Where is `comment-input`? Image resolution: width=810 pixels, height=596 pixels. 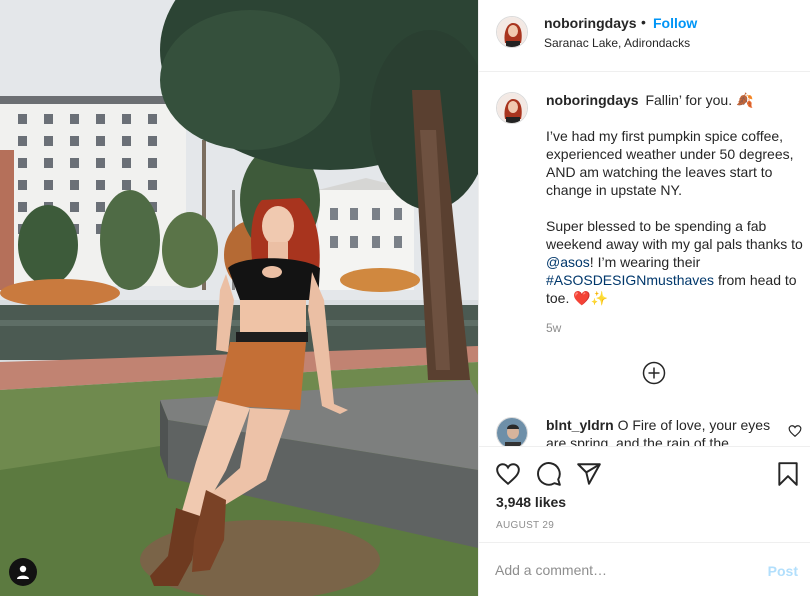 comment-input is located at coordinates (620, 570).